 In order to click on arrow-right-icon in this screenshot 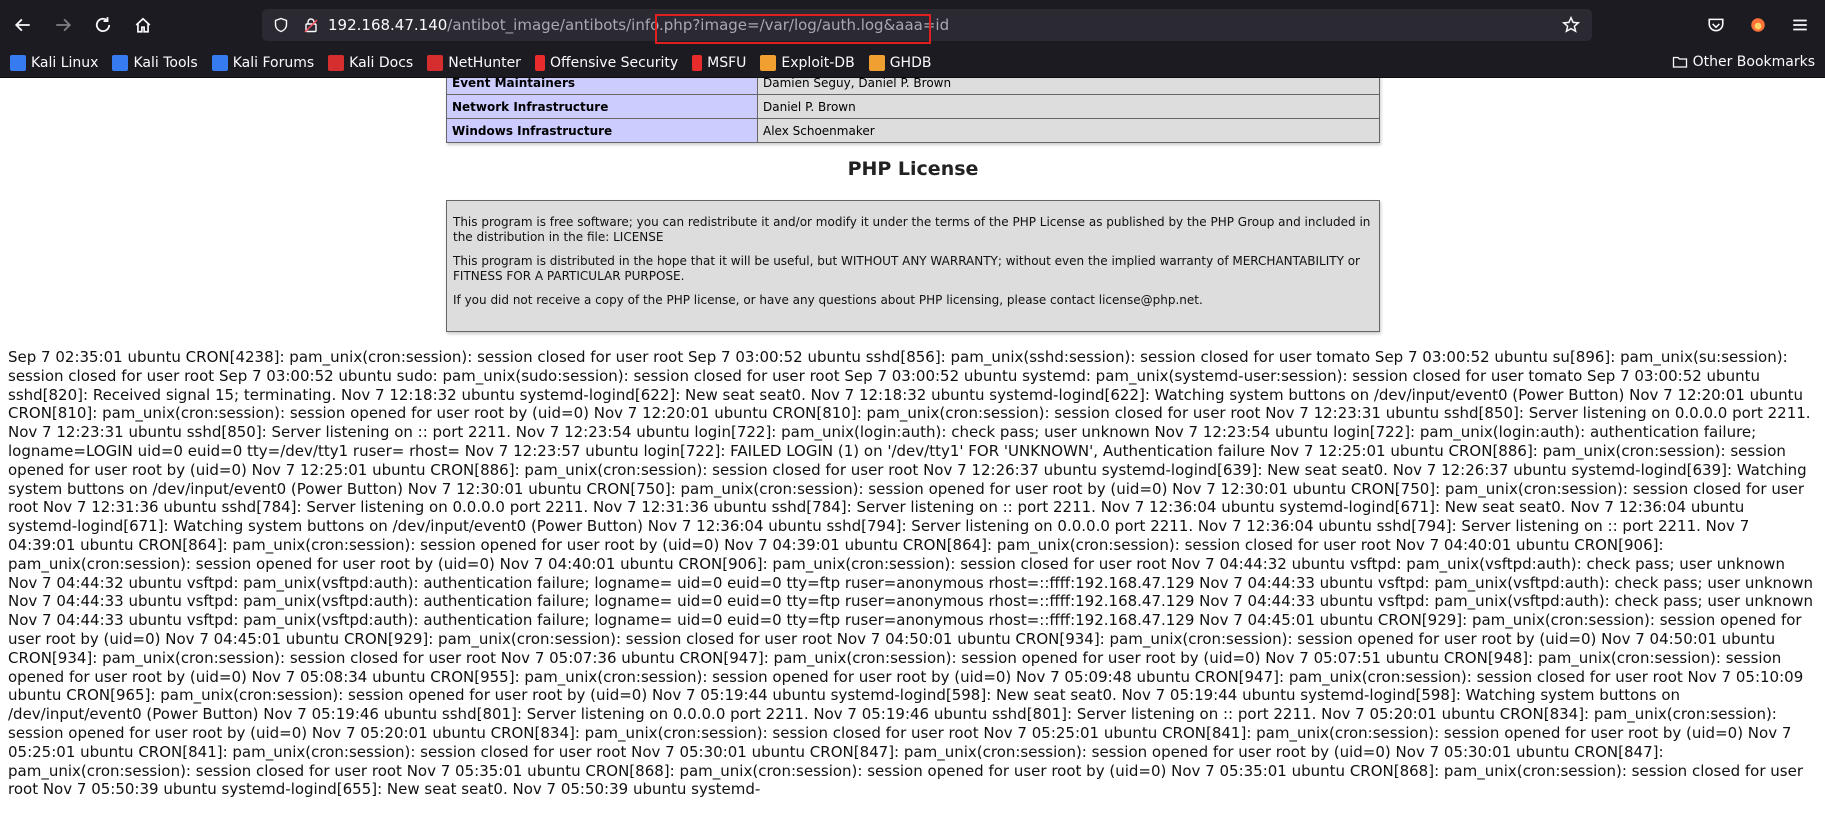, I will do `click(64, 24)`.